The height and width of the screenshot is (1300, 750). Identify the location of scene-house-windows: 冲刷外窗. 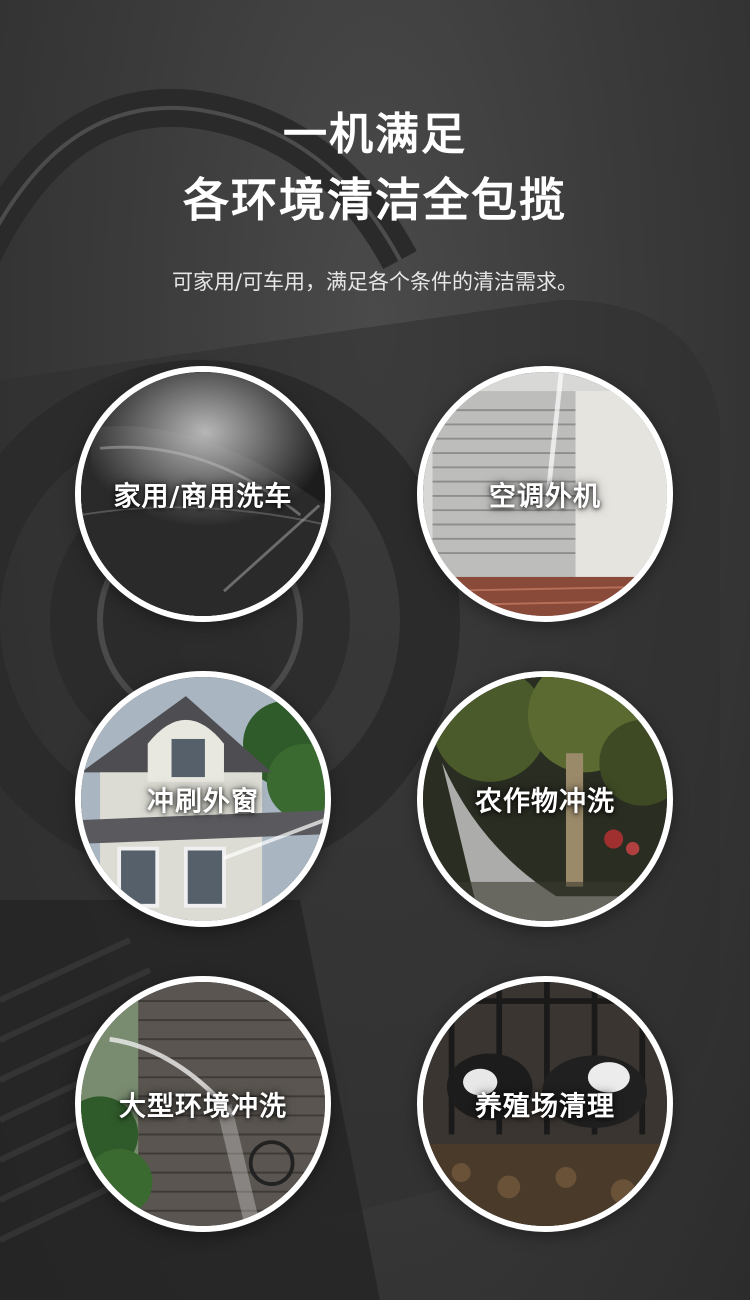
(203, 799).